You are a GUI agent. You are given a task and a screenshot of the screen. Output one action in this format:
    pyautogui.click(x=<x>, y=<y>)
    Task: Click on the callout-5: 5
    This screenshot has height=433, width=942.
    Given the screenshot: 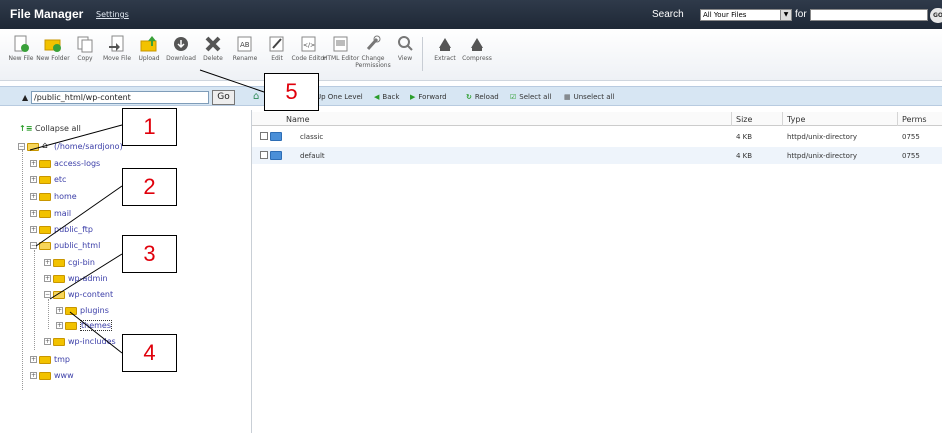 What is the action you would take?
    pyautogui.click(x=291, y=92)
    